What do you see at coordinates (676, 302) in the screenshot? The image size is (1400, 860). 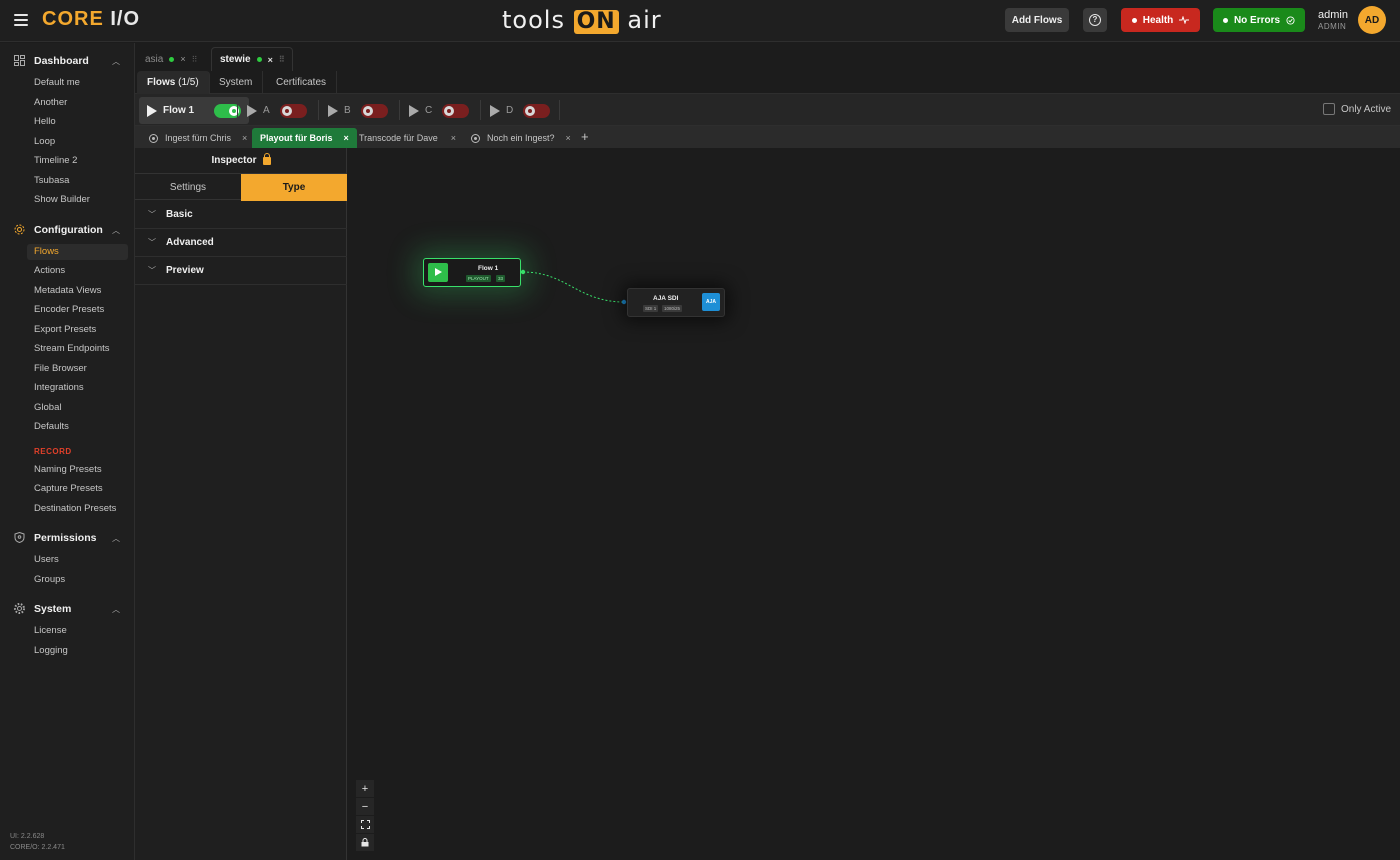 I see `aja-sdi-node: AJA SDI SDI 1 1080i25 AJA` at bounding box center [676, 302].